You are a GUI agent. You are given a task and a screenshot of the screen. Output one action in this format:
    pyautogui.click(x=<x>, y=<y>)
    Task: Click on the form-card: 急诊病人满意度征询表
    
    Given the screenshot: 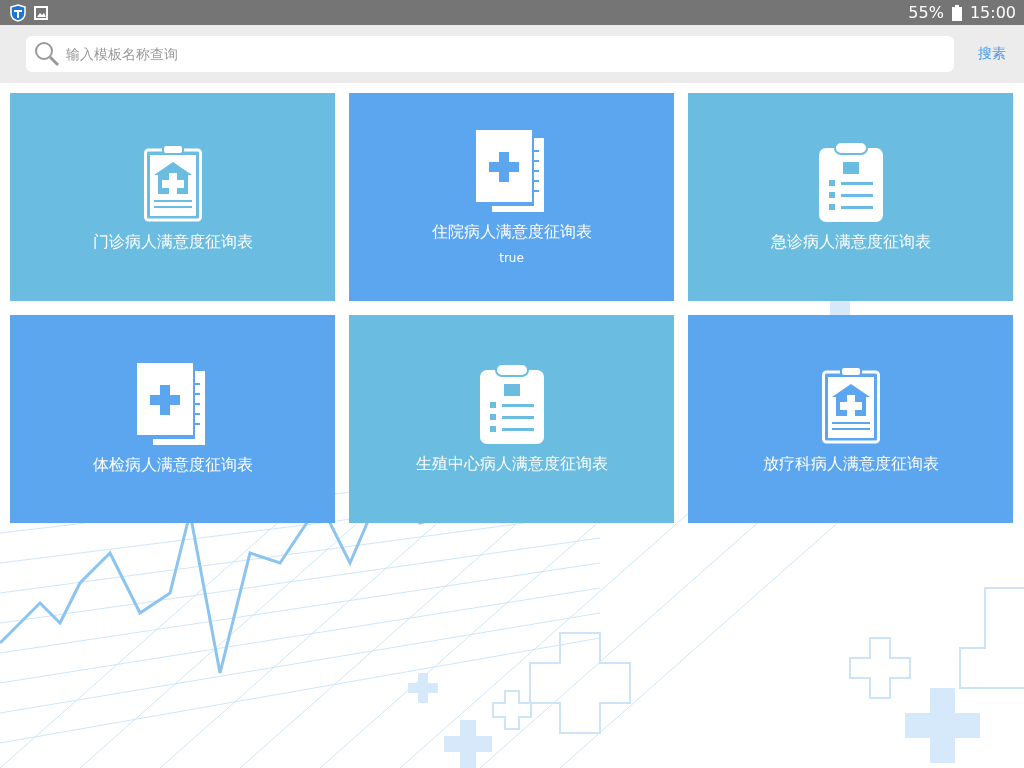 What is the action you would take?
    pyautogui.click(x=850, y=197)
    